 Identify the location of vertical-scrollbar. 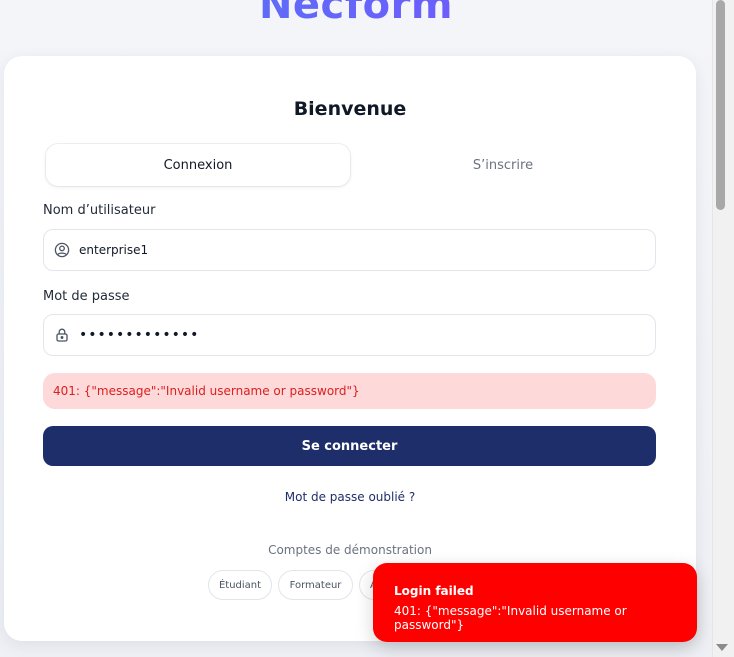
(723, 328).